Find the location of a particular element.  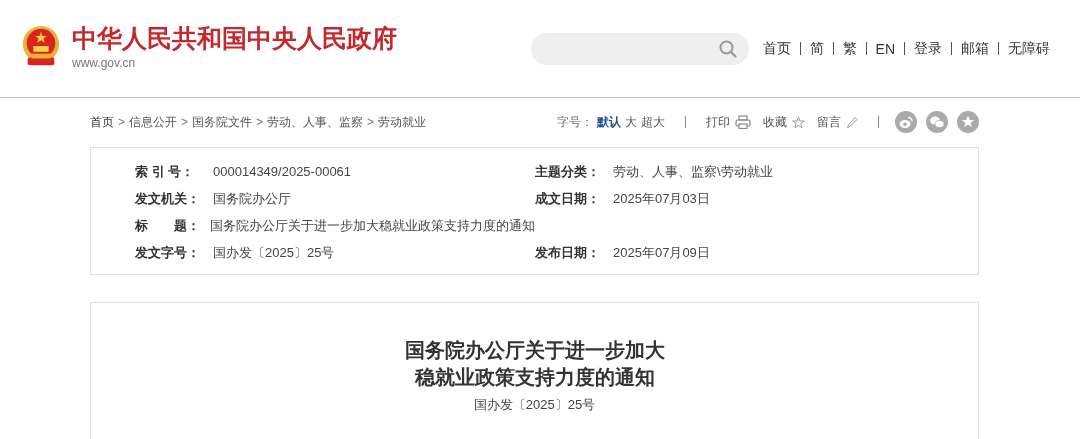

field-label: 发文机关： is located at coordinates (168, 199).